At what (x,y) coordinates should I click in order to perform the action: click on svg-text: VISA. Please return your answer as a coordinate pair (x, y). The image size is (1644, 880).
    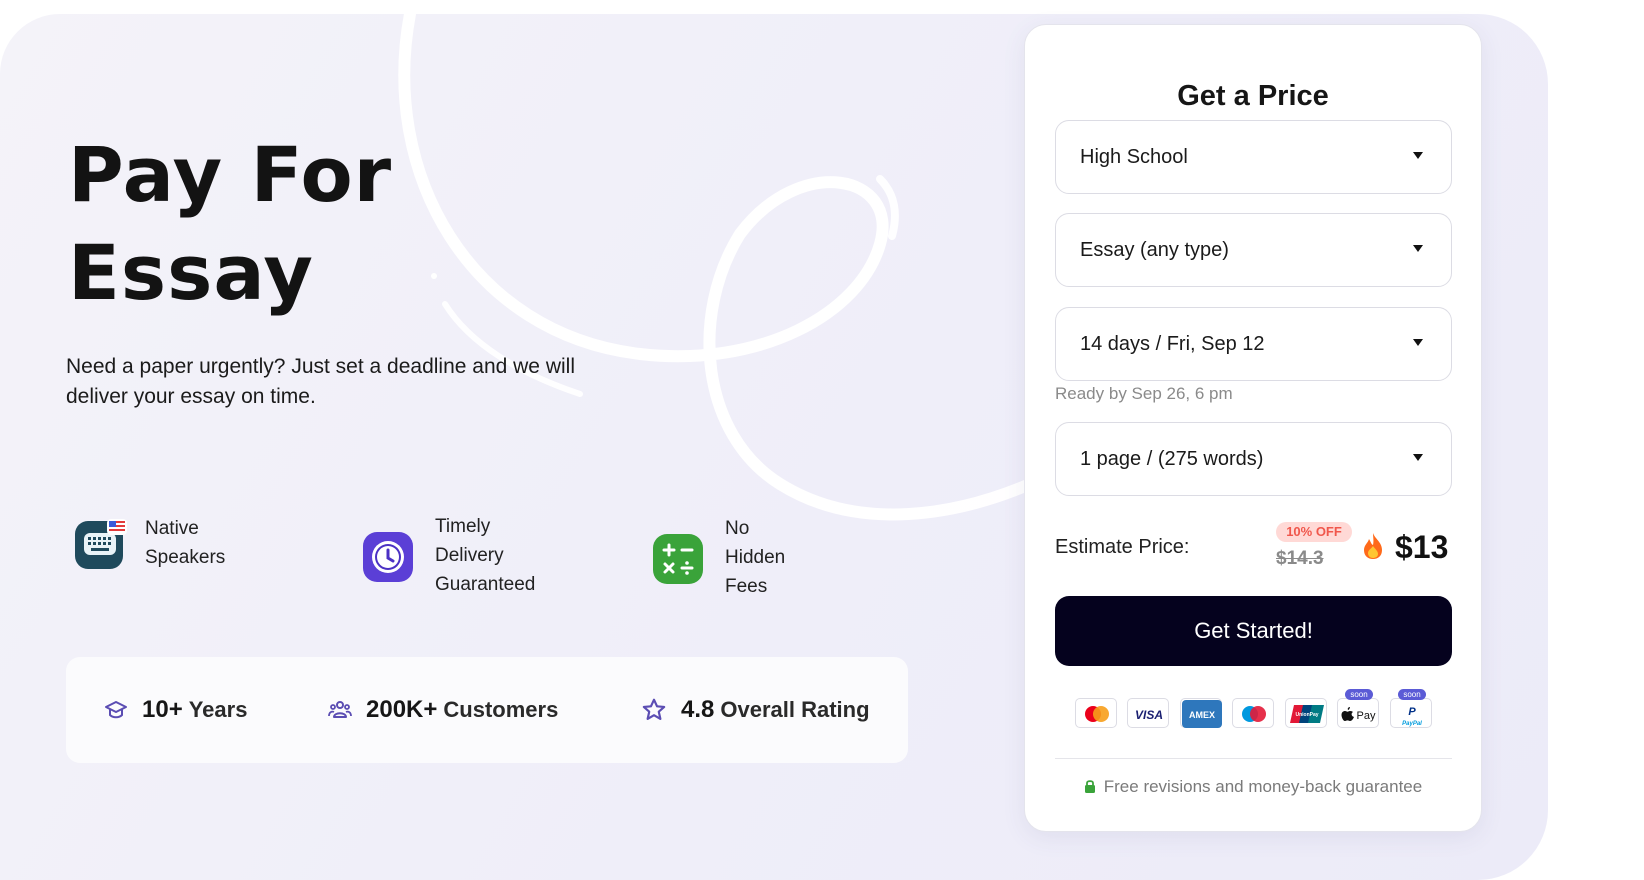
    Looking at the image, I should click on (1149, 715).